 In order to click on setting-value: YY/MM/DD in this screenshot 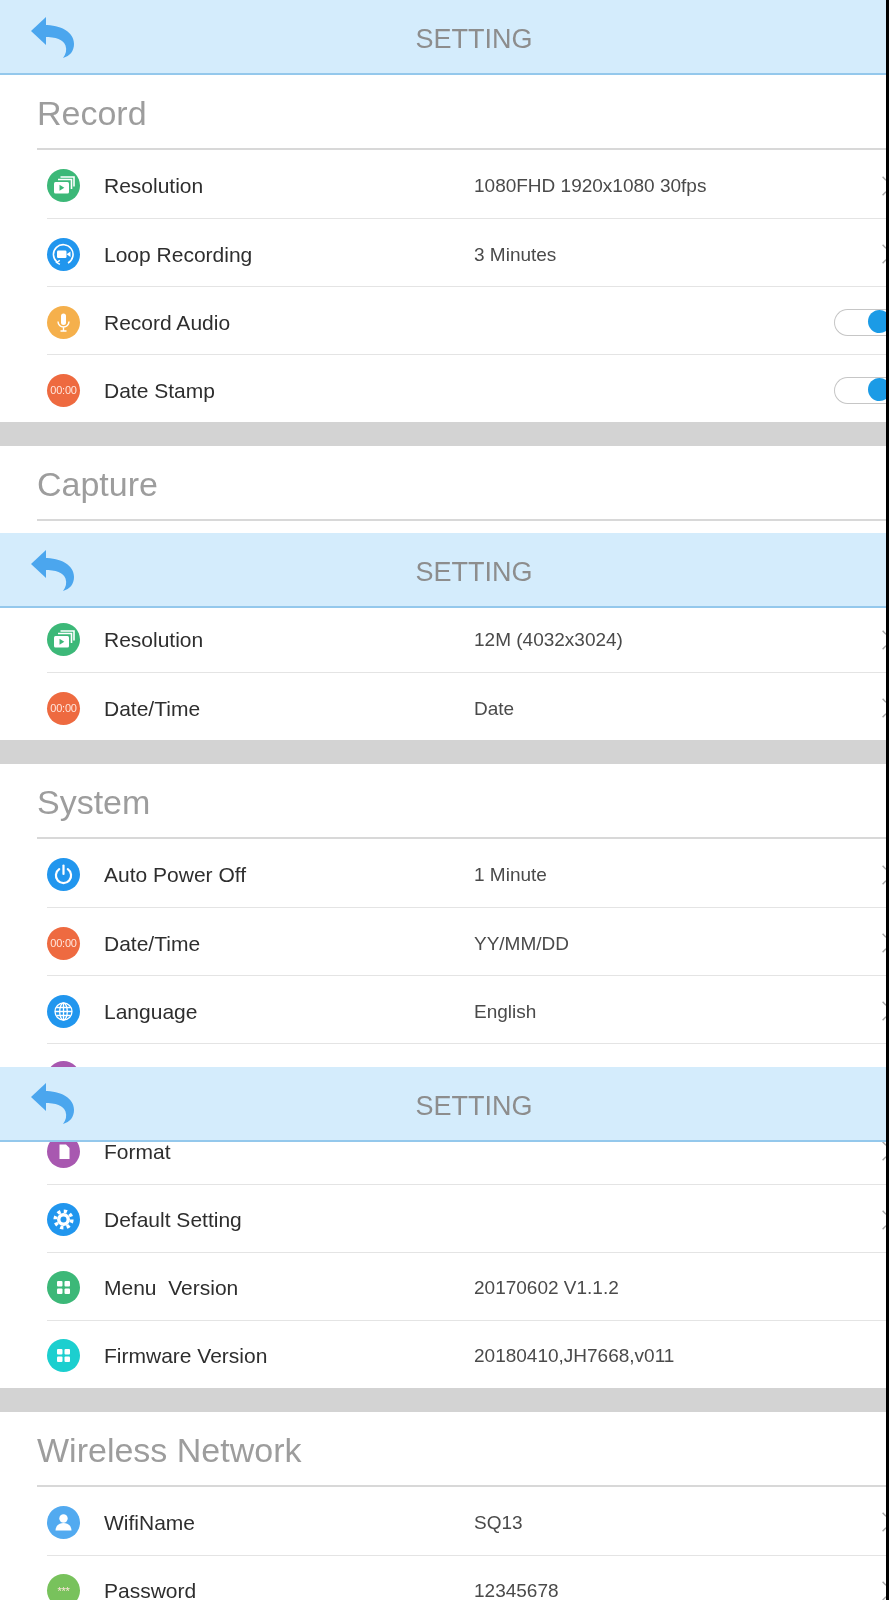, I will do `click(521, 943)`.